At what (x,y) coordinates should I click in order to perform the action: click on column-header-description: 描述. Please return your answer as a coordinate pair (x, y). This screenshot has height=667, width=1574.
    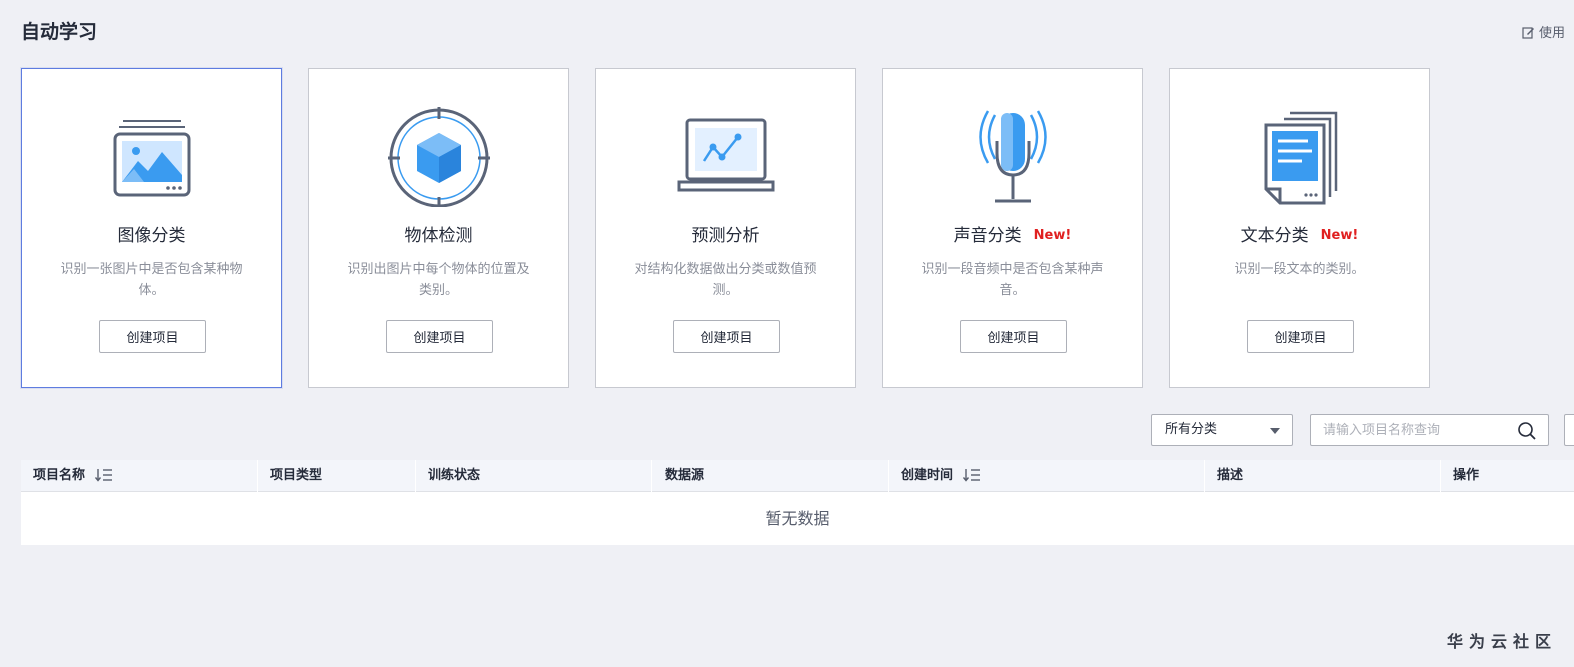
    Looking at the image, I should click on (1230, 475).